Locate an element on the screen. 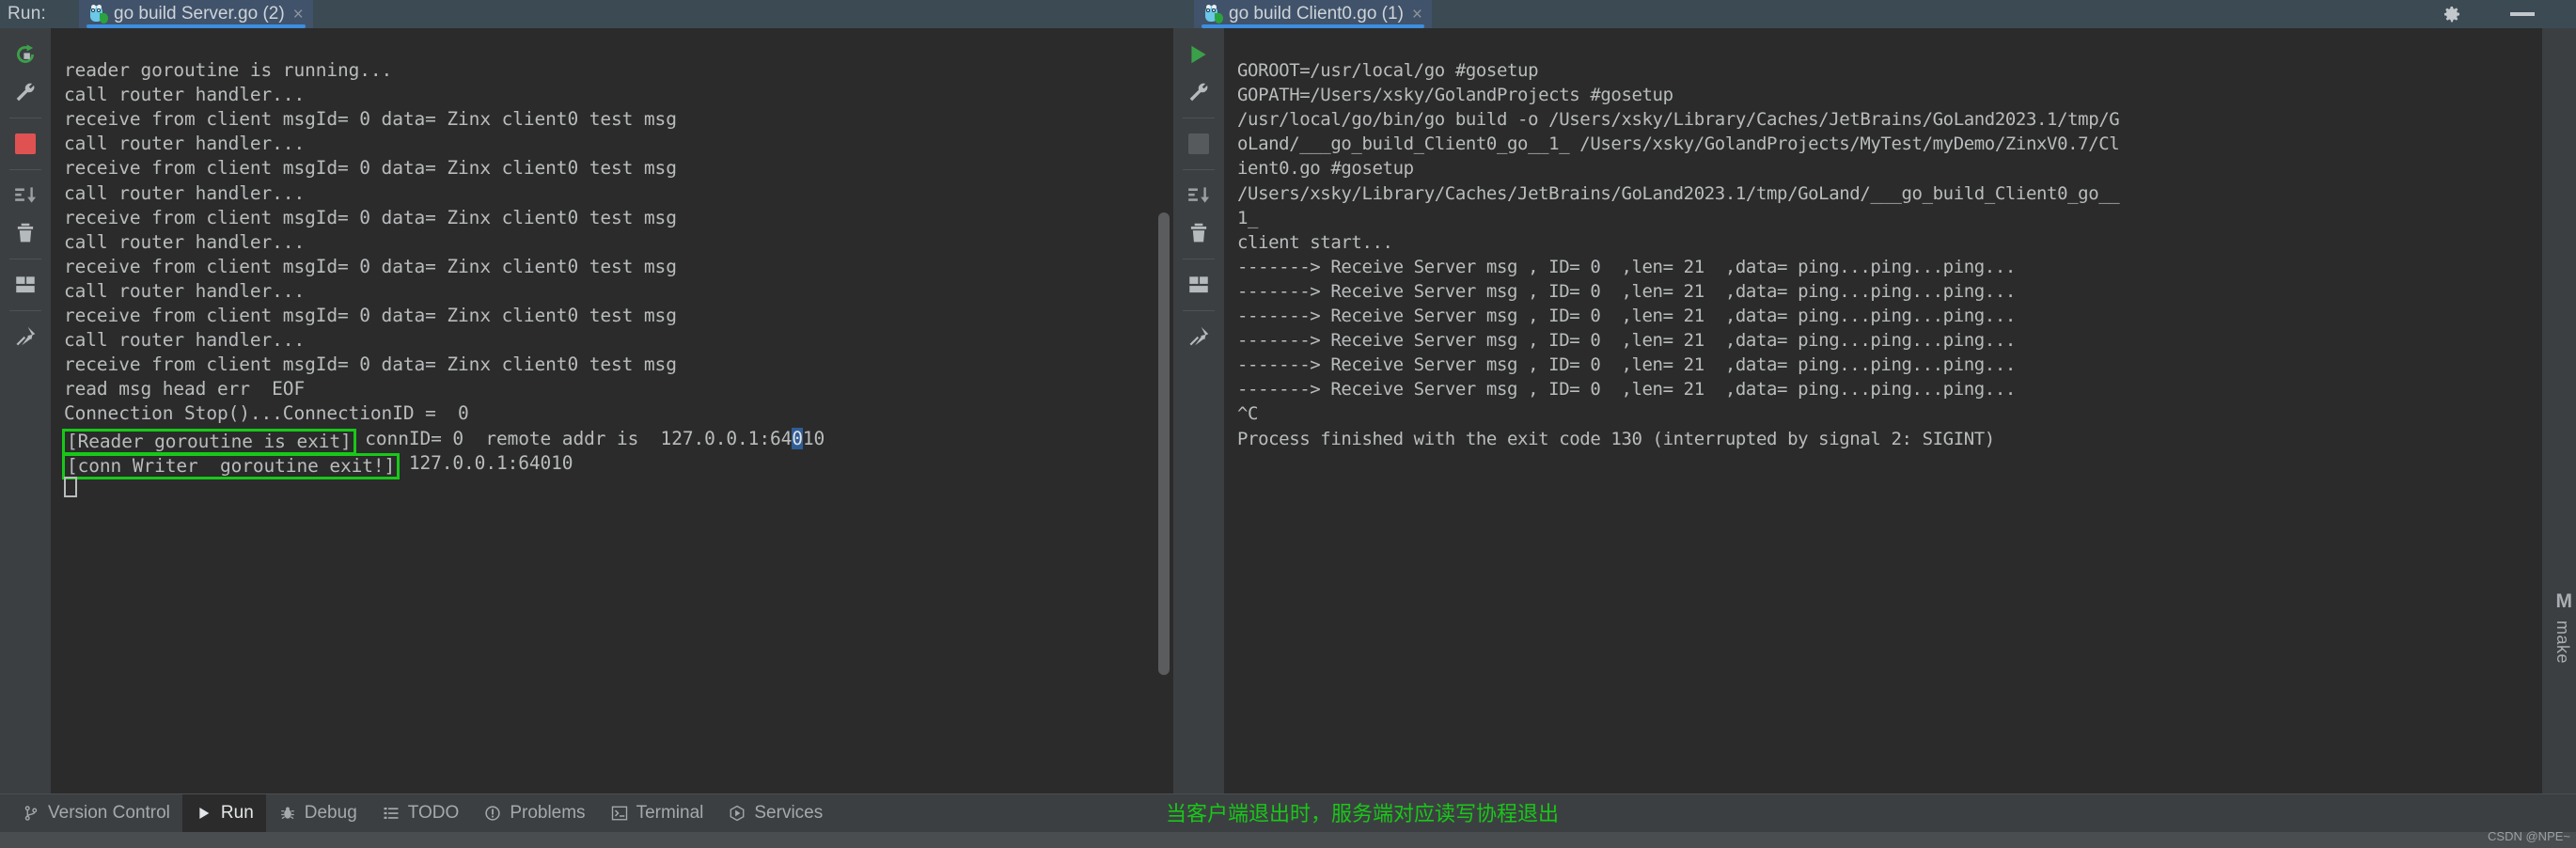 This screenshot has height=848, width=2576. sidebar-item-version-control: Version Control is located at coordinates (96, 813).